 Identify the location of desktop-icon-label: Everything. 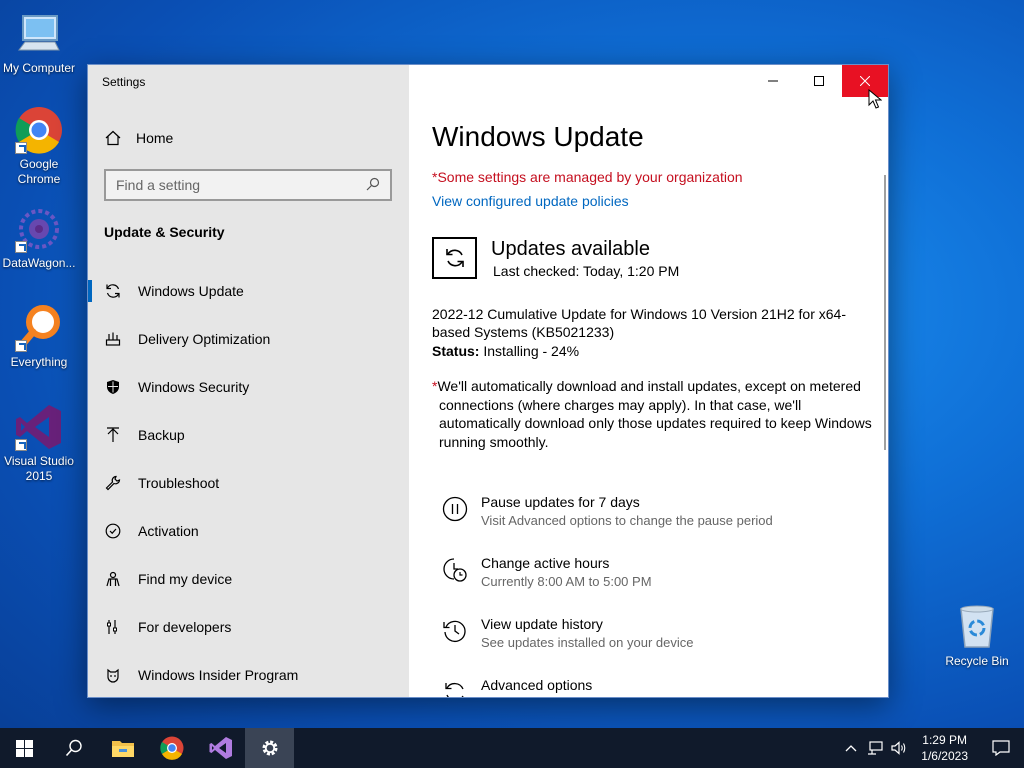
(39, 362).